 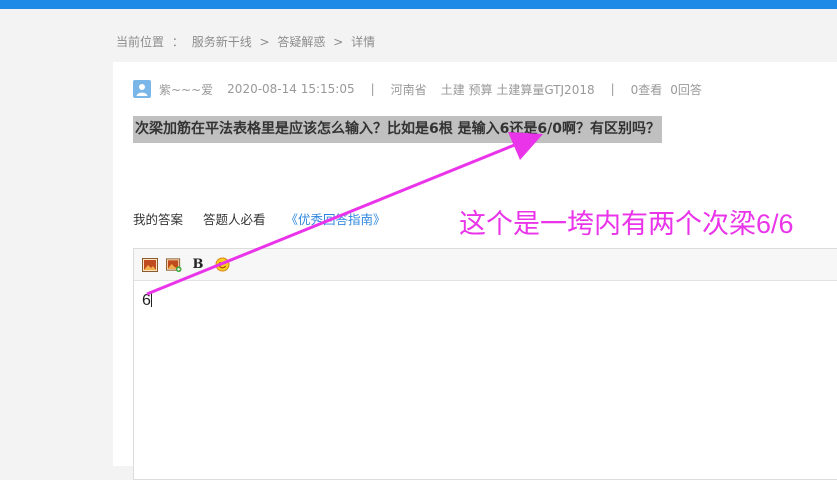 What do you see at coordinates (626, 224) in the screenshot?
I see `annotation-text: 这个是一垮内有两个次梁6/6` at bounding box center [626, 224].